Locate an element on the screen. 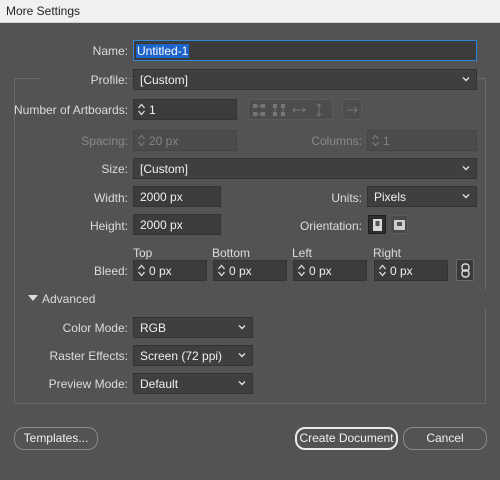 Image resolution: width=500 pixels, height=480 pixels. units-label: Units: is located at coordinates (346, 198).